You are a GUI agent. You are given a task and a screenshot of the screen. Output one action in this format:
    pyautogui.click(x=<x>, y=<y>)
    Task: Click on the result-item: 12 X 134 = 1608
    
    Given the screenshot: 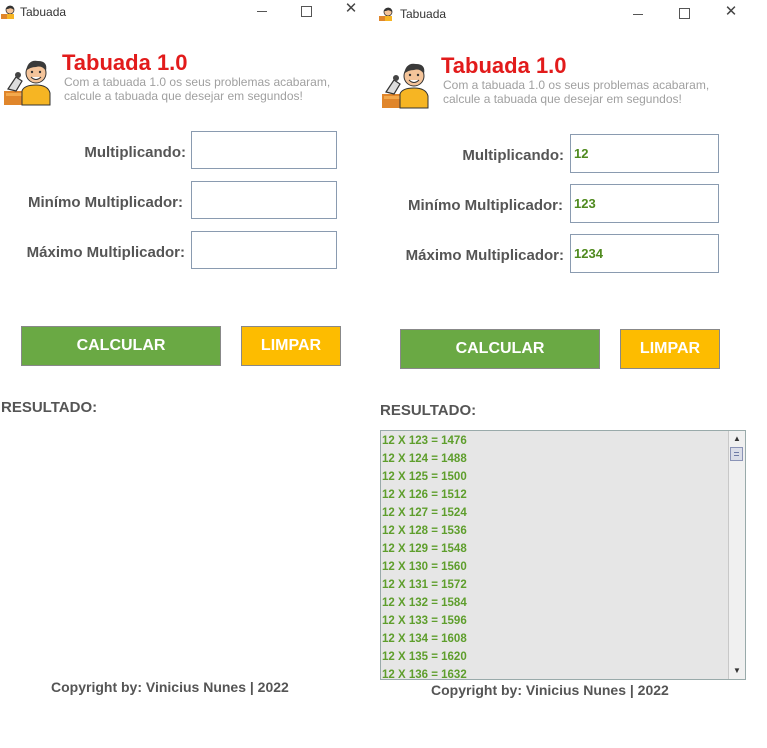 What is the action you would take?
    pyautogui.click(x=555, y=639)
    